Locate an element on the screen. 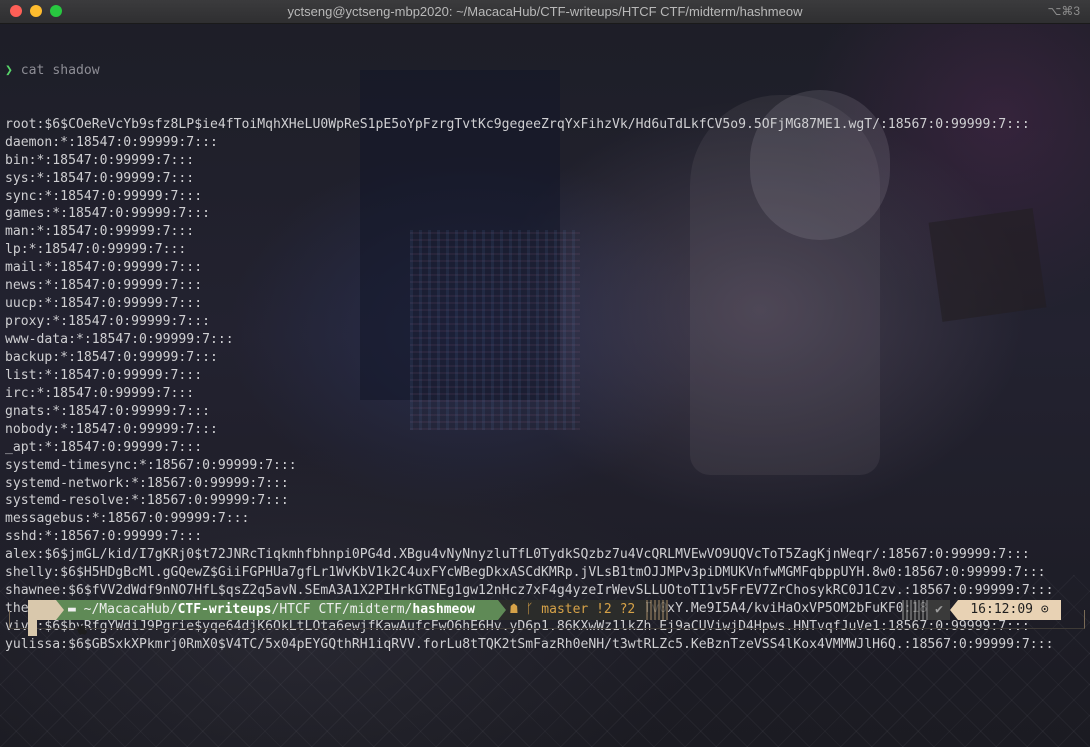  window-shortcut: ⌥⌘3 is located at coordinates (1063, 11).